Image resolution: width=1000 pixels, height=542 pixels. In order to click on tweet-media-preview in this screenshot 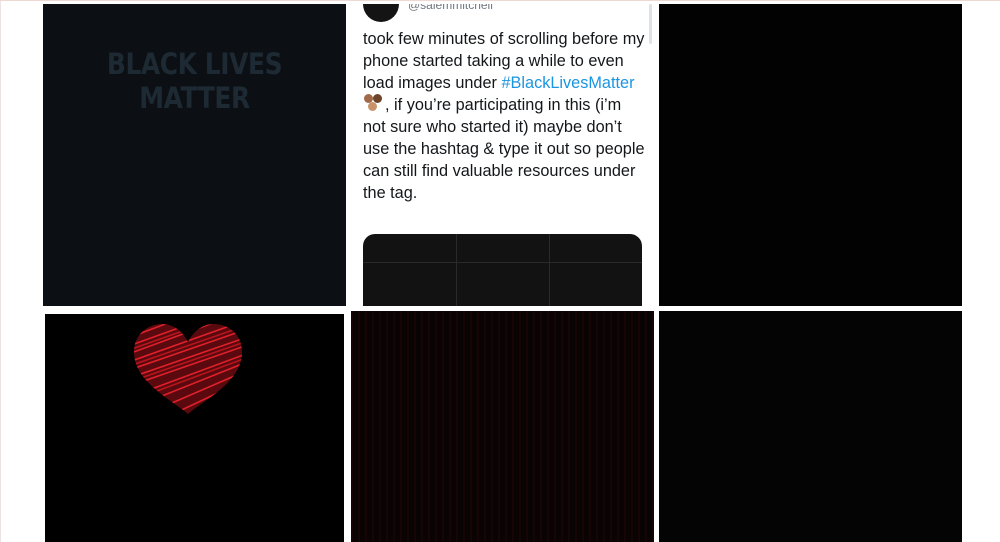, I will do `click(502, 270)`.